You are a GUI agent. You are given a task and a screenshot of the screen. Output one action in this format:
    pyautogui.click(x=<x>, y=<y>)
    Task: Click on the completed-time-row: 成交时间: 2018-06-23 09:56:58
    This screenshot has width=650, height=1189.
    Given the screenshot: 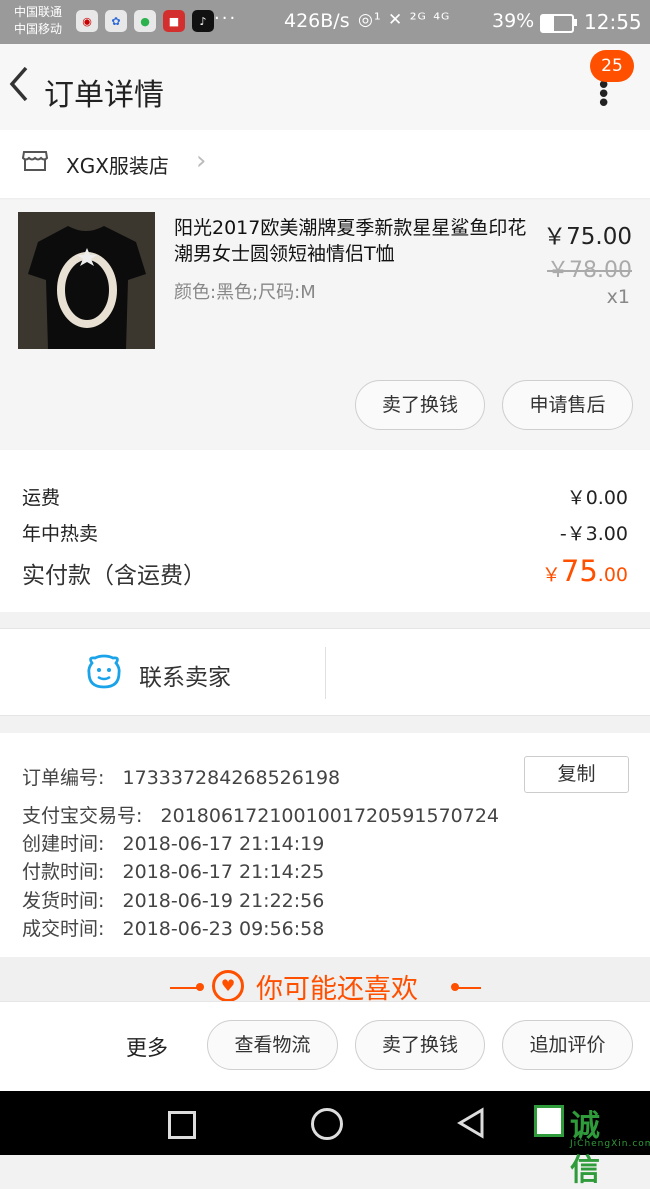 What is the action you would take?
    pyautogui.click(x=173, y=927)
    